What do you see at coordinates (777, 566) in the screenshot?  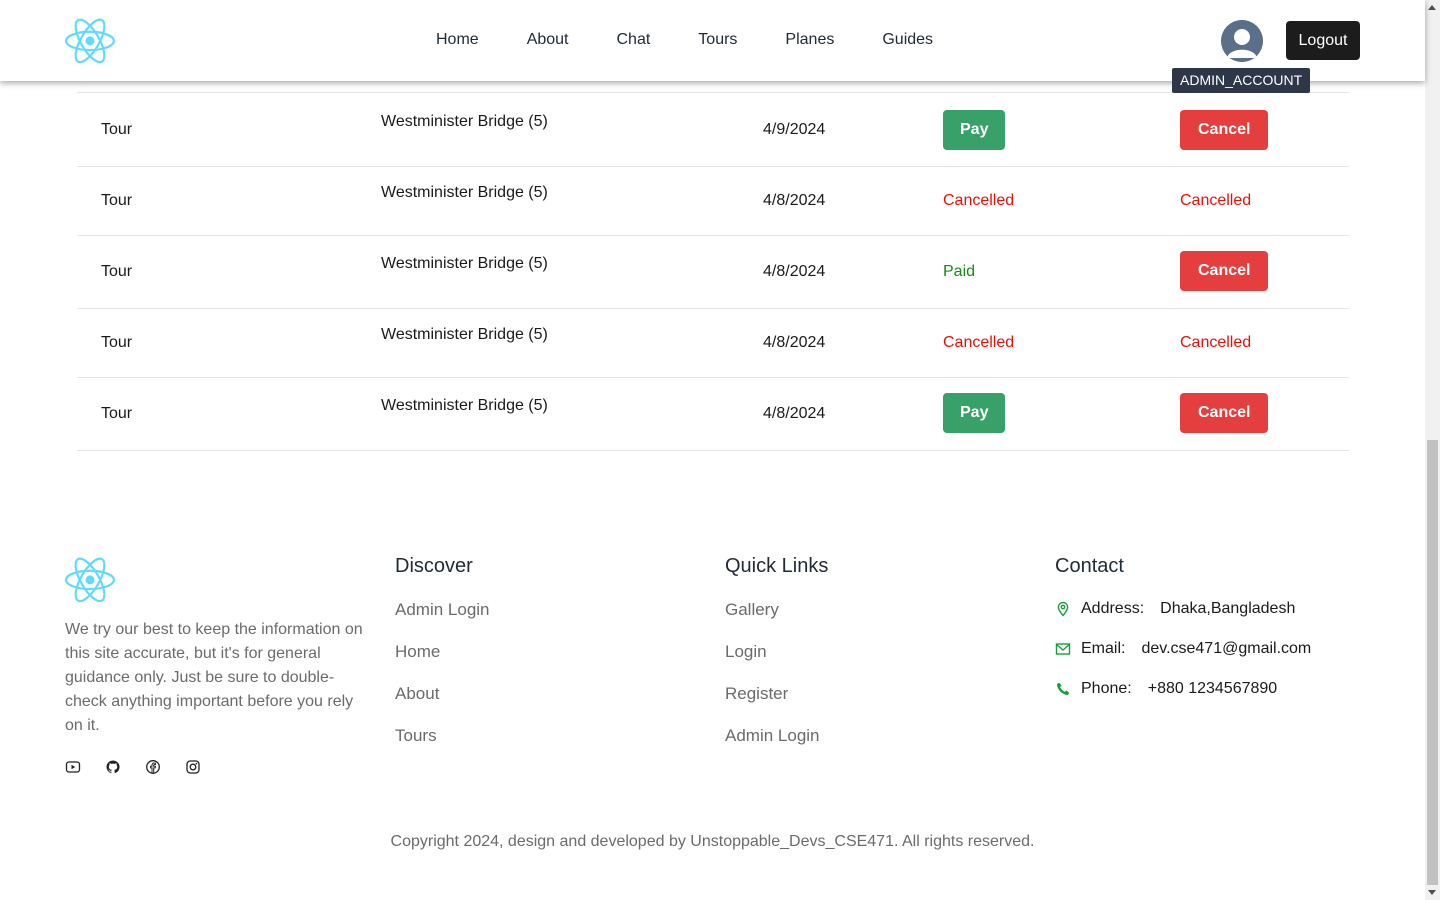 I see `quick-links-heading: Quick Links` at bounding box center [777, 566].